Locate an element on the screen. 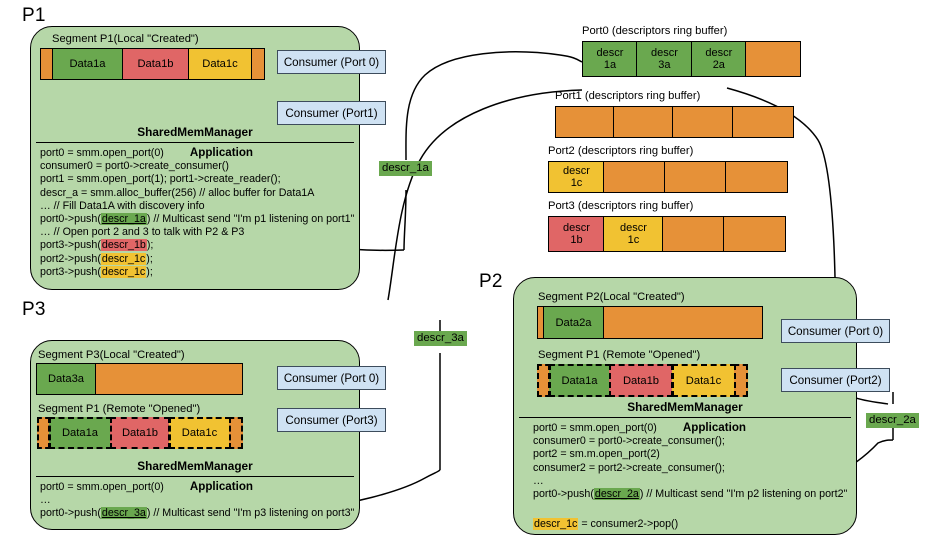 Image resolution: width=927 pixels, height=560 pixels. ring-buffer-port3: descr 1b descr 1c is located at coordinates (667, 234).